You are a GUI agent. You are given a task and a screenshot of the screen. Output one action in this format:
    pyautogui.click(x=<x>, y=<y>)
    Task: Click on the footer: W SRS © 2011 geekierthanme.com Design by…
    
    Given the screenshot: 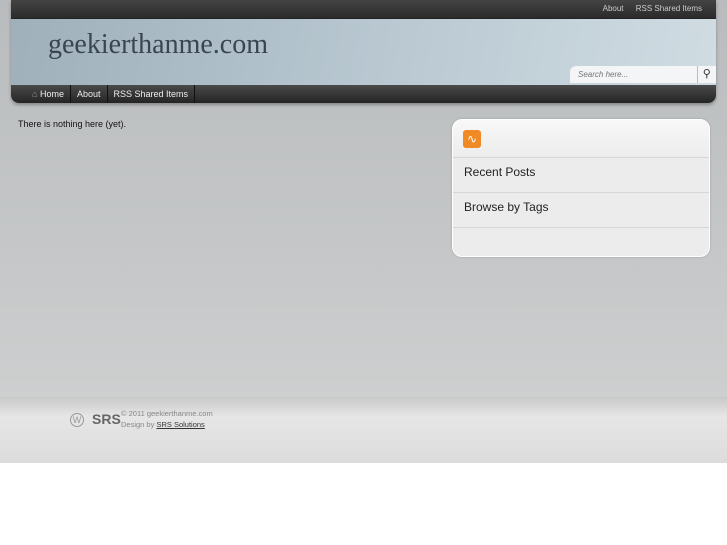 What is the action you would take?
    pyautogui.click(x=363, y=430)
    